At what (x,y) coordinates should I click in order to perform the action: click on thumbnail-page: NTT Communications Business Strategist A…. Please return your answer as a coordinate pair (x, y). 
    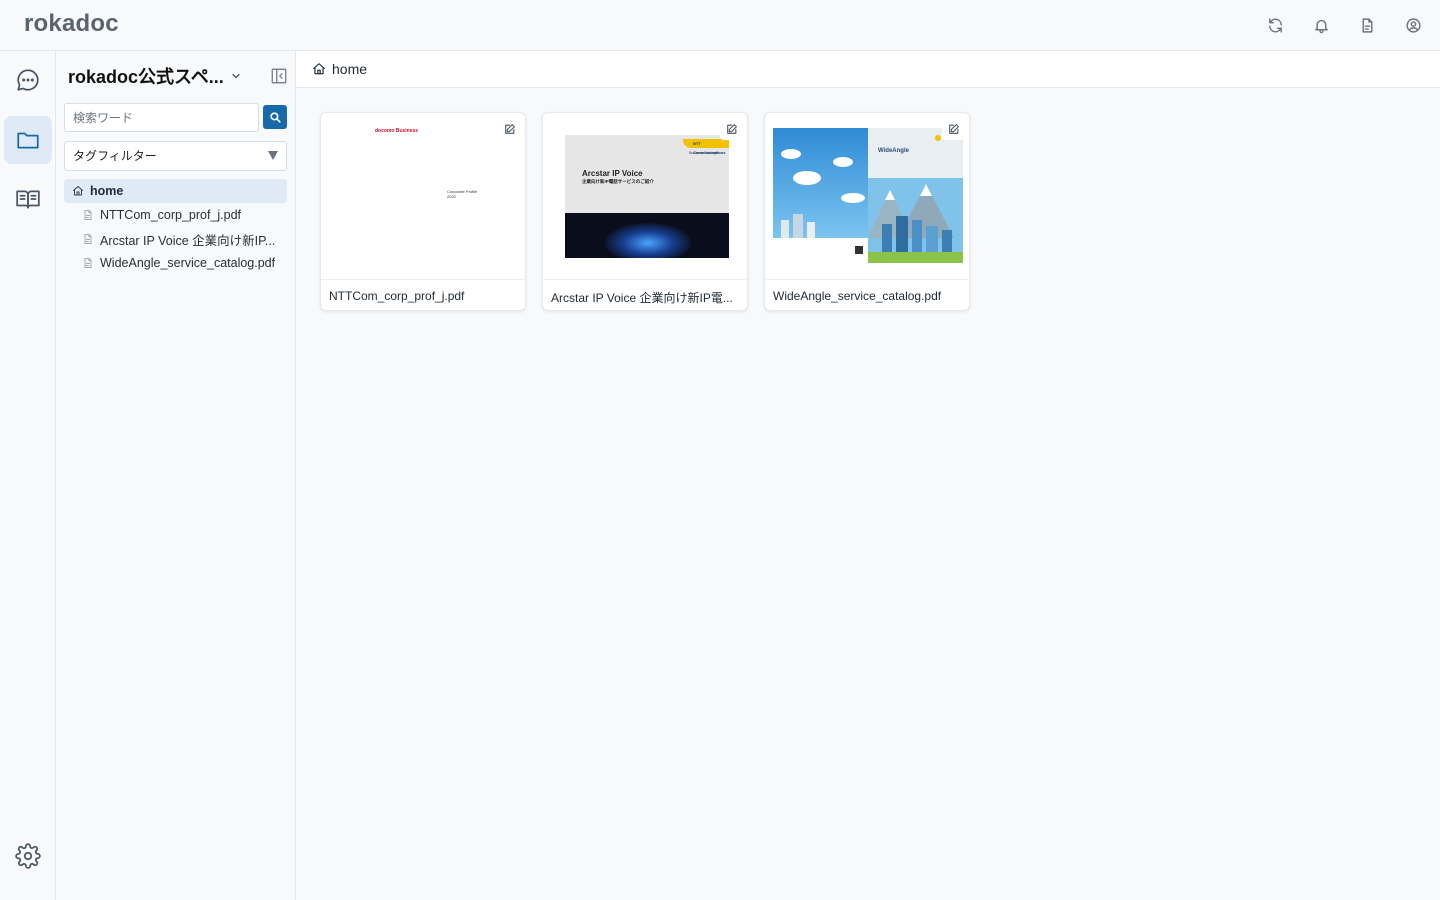
    Looking at the image, I should click on (647, 196).